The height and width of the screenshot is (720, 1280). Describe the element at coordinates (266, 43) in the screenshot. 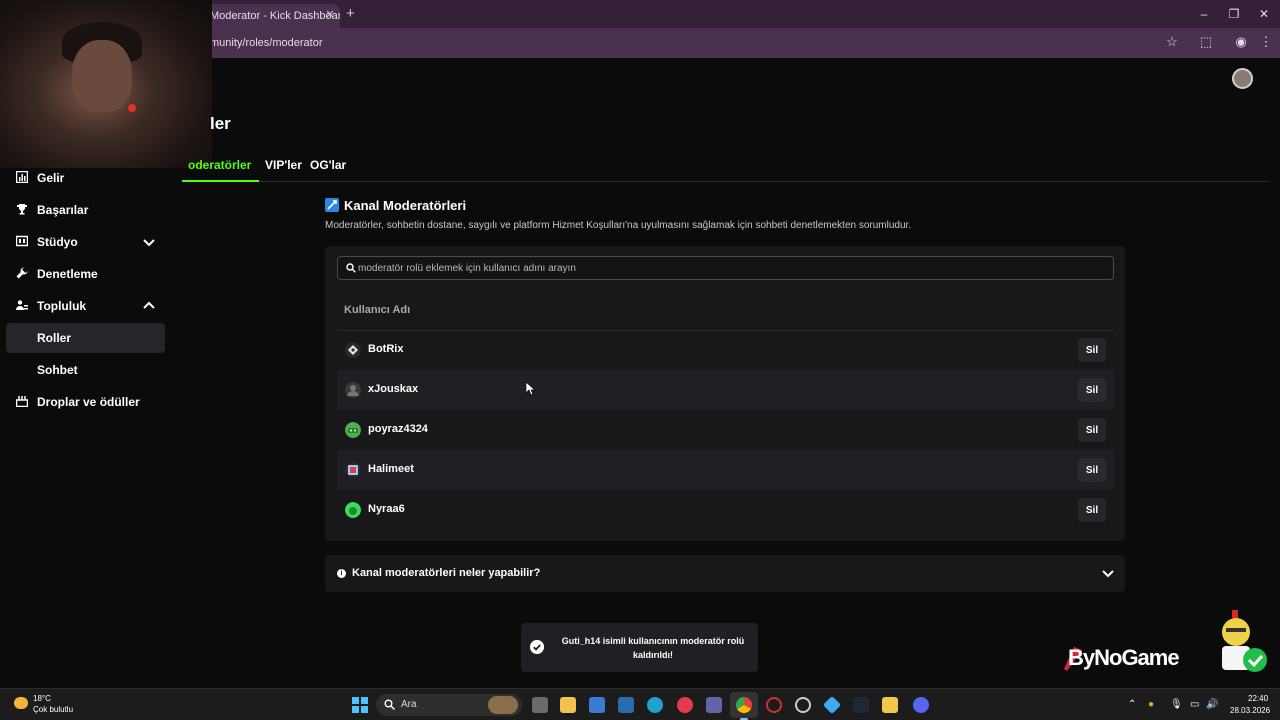

I see `url-text: munity/roles/moderator` at that location.